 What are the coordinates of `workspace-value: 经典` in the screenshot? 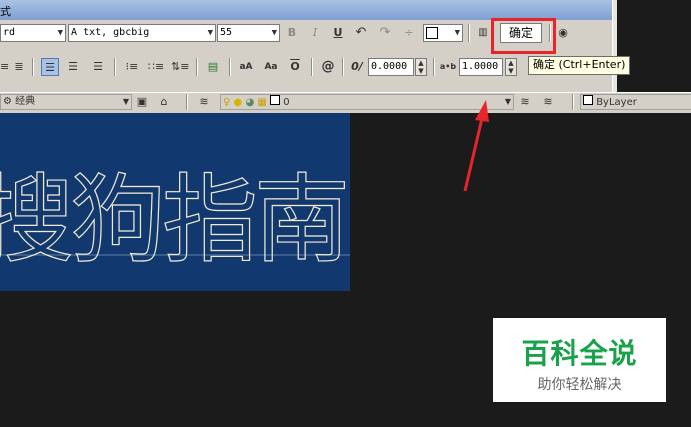 It's located at (25, 101).